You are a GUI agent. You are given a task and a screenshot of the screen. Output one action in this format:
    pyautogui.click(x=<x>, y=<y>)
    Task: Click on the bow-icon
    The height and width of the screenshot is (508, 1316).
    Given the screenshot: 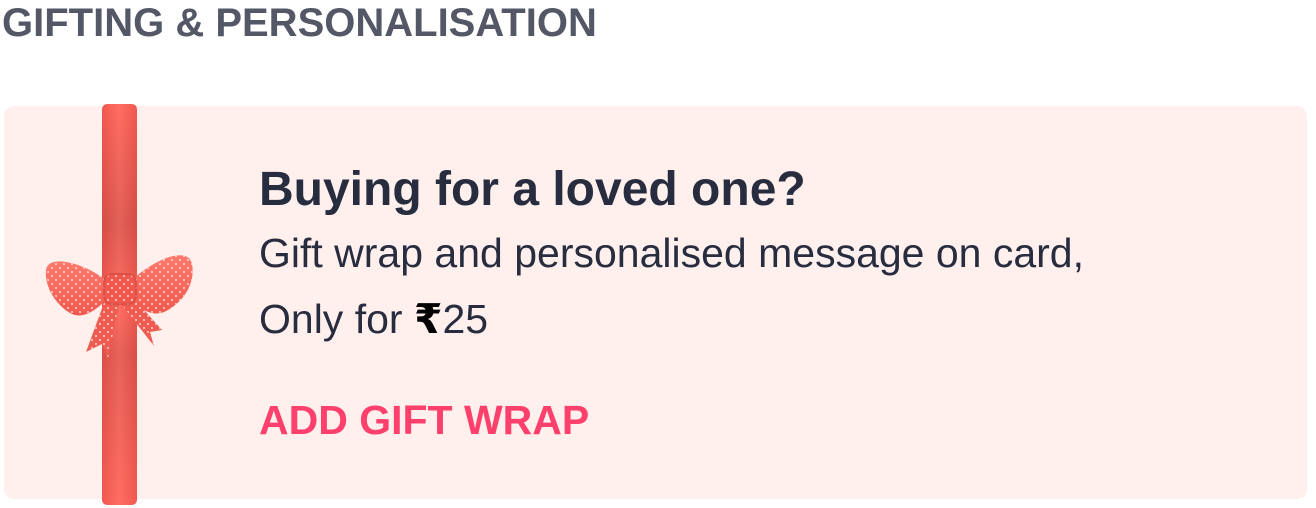 What is the action you would take?
    pyautogui.click(x=119, y=306)
    